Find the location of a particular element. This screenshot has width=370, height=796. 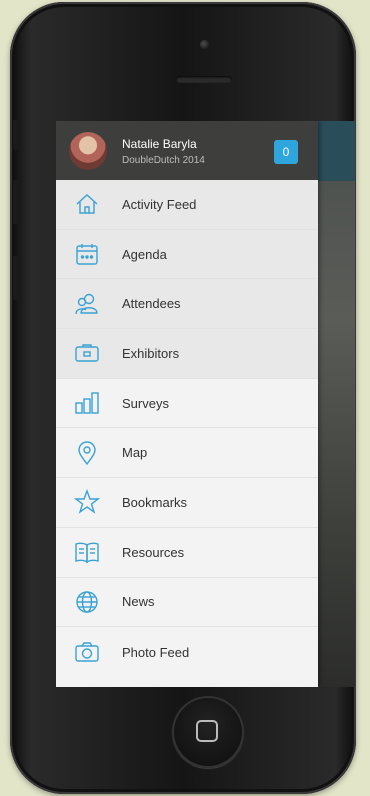

menu-item-bookmarks: Bookmarks is located at coordinates (187, 503).